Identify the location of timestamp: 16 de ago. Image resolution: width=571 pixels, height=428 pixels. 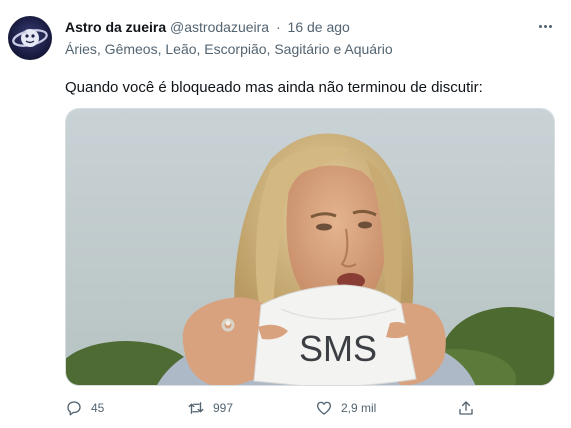
(319, 27).